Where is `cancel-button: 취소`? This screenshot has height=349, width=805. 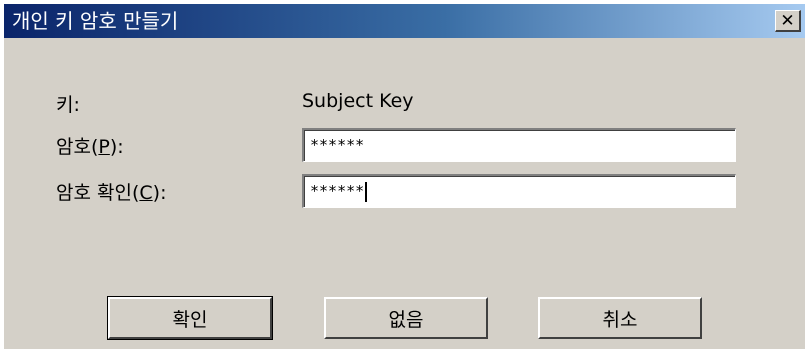 cancel-button: 취소 is located at coordinates (620, 318).